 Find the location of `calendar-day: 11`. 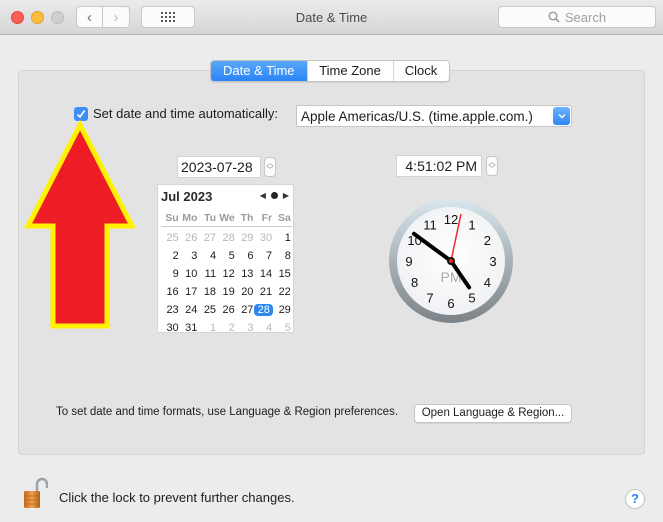

calendar-day: 11 is located at coordinates (207, 274).